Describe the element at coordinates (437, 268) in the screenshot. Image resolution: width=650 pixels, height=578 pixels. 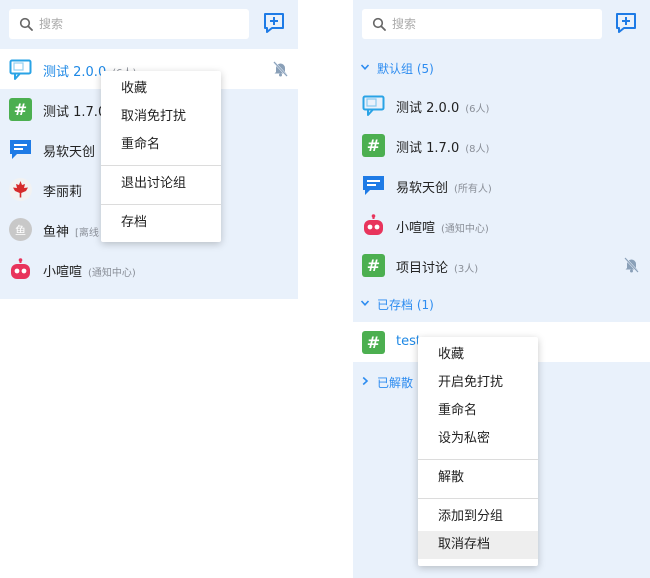
I see `conversation-name: 项目讨论 (3人)` at that location.